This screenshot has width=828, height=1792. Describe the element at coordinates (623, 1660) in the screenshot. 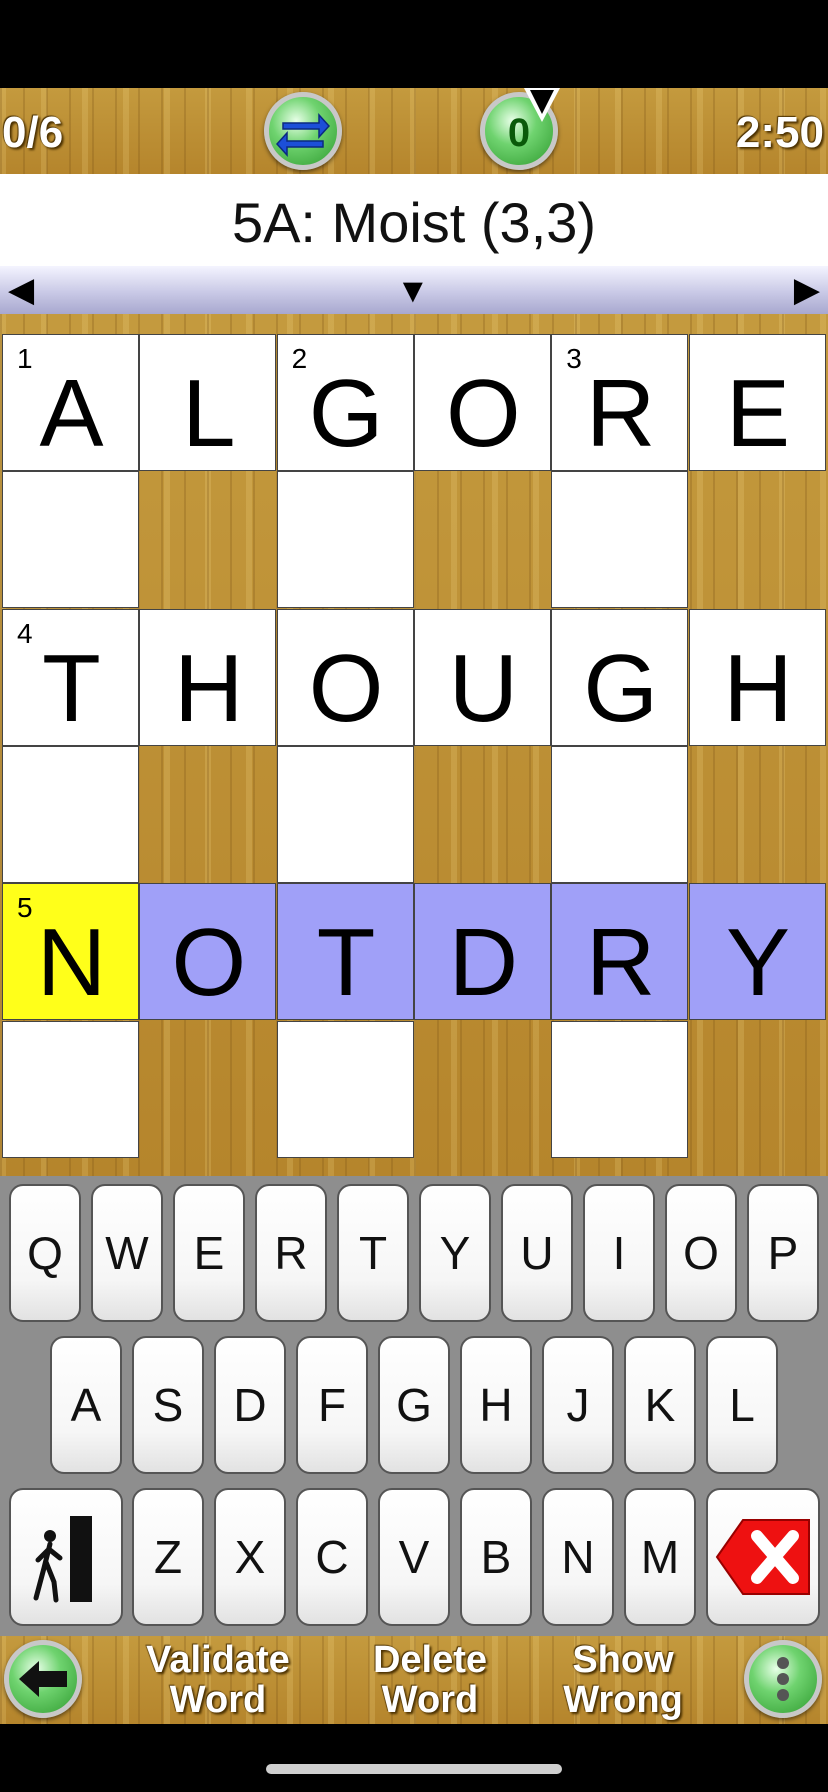

I see `show-wrong-line1: Show` at that location.